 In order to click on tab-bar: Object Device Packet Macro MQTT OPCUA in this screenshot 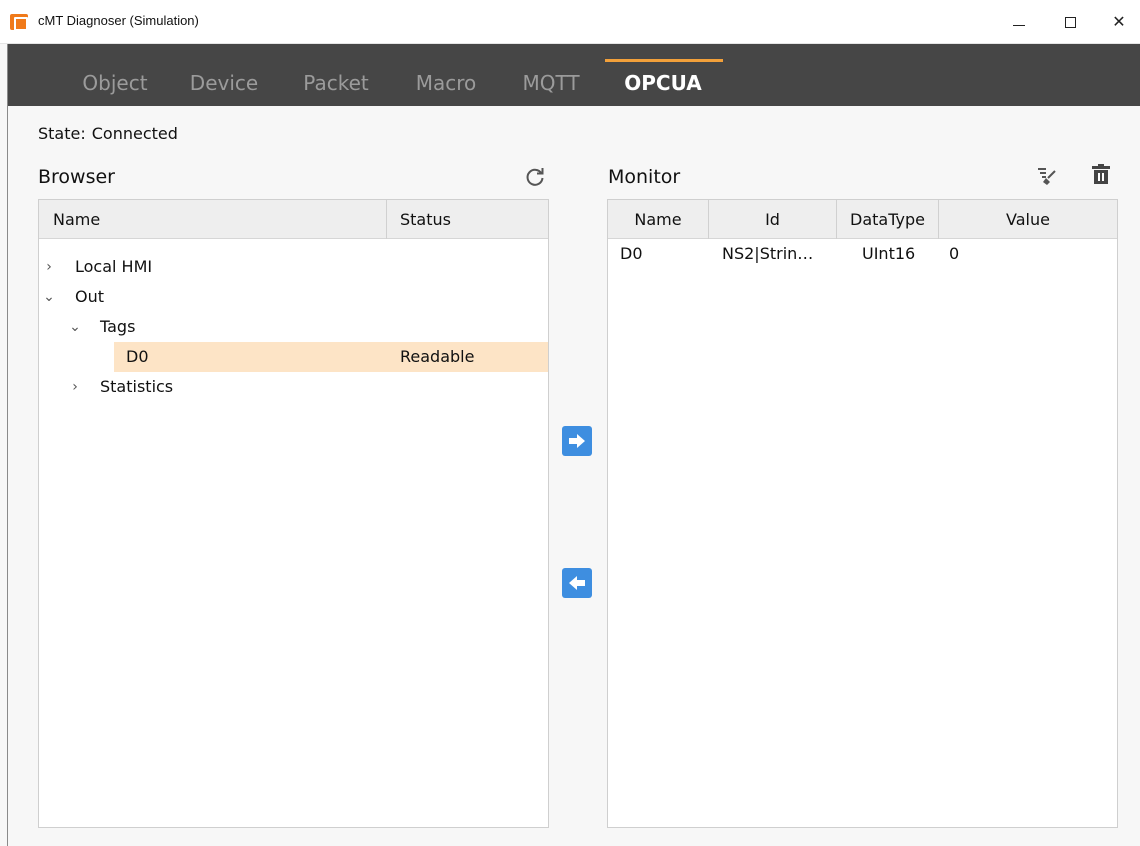, I will do `click(574, 75)`.